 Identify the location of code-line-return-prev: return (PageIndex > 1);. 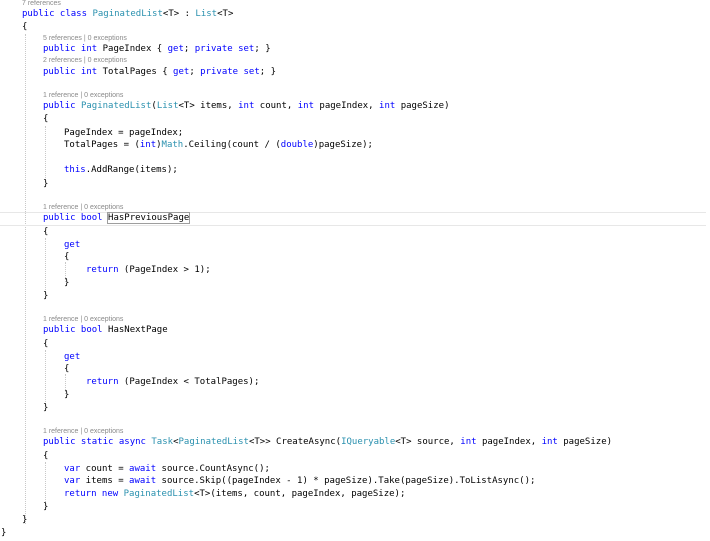
(148, 270).